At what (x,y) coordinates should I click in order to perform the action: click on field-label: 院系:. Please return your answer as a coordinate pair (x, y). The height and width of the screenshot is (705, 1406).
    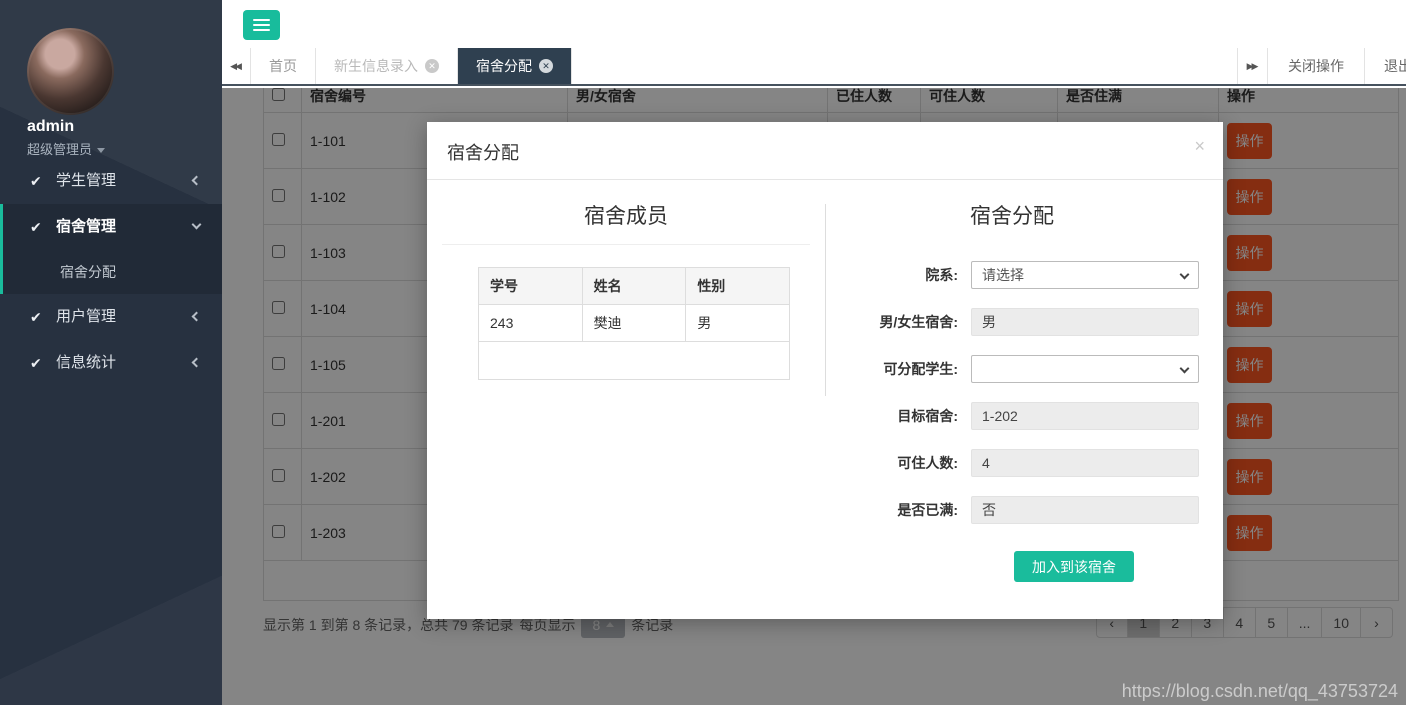
    Looking at the image, I should click on (941, 275).